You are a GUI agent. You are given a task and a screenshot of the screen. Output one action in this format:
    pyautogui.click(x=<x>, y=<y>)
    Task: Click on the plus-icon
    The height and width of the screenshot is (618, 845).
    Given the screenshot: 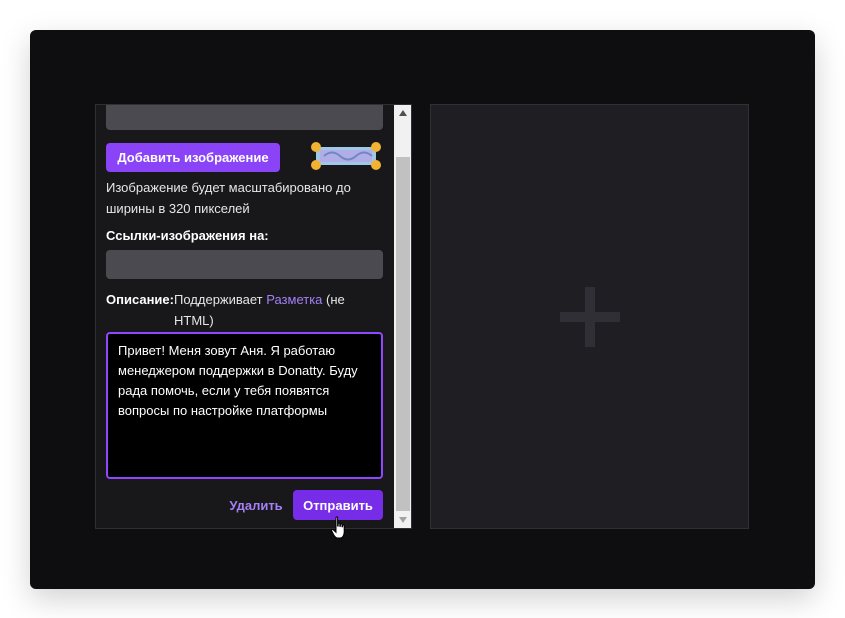 What is the action you would take?
    pyautogui.click(x=590, y=317)
    